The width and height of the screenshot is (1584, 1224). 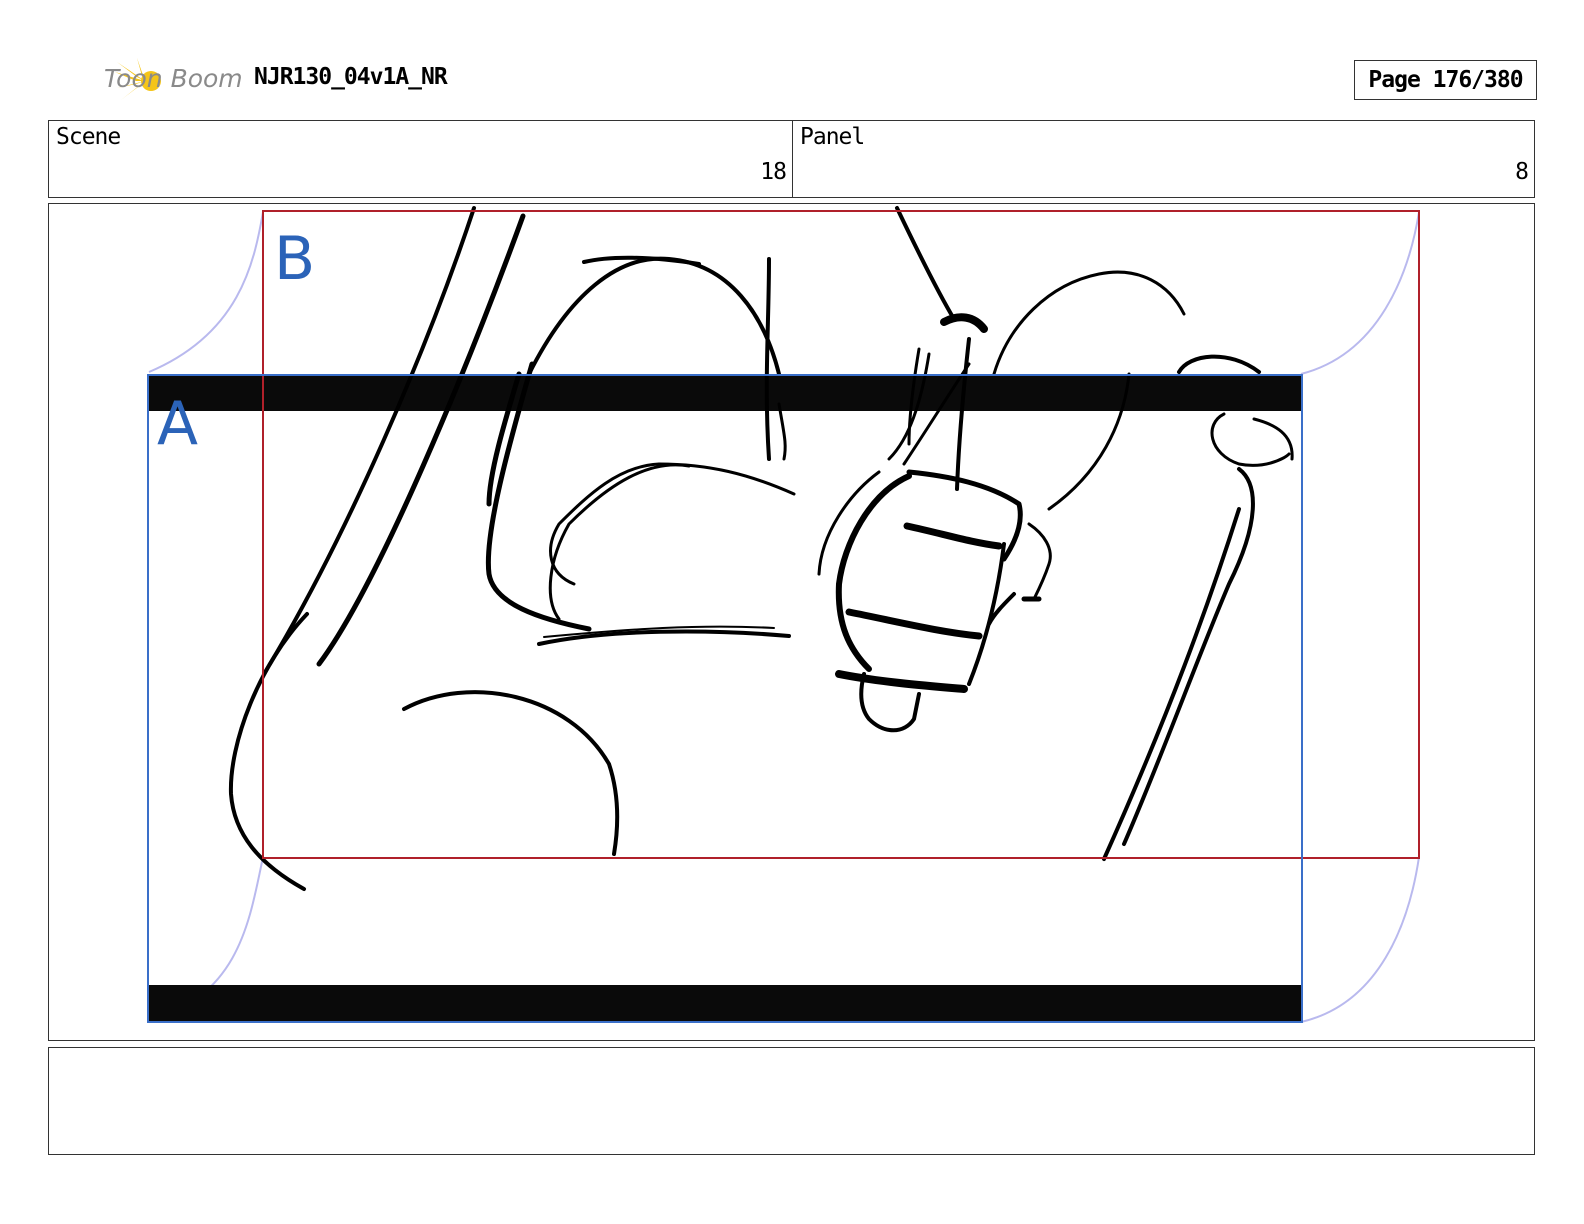 What do you see at coordinates (832, 137) in the screenshot?
I see `panel-label: Panel` at bounding box center [832, 137].